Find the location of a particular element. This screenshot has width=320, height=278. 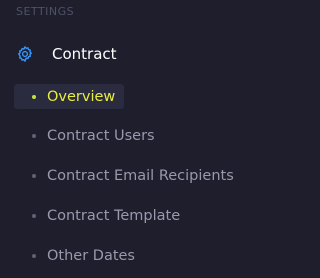

sub-item-contract-email-recipients: Contract Email Recipients is located at coordinates (128, 176).